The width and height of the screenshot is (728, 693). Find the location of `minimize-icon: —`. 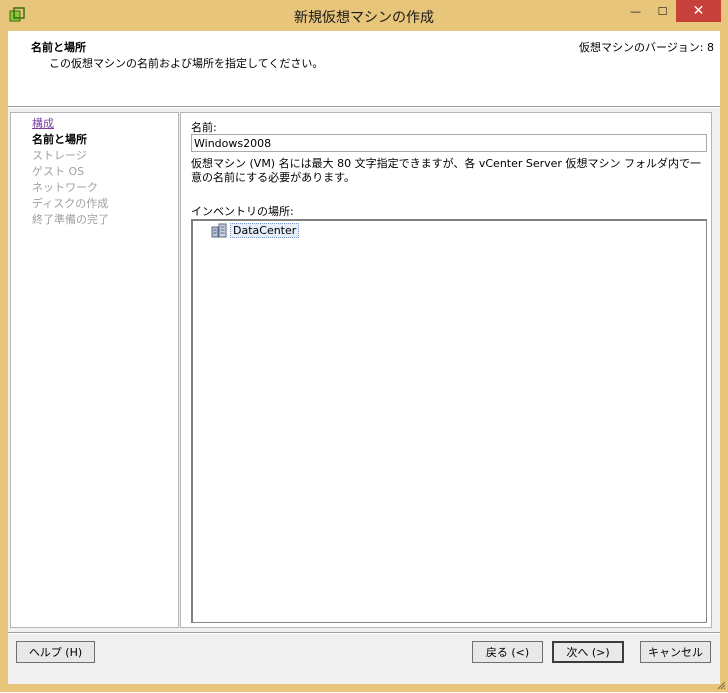

minimize-icon: — is located at coordinates (635, 11).